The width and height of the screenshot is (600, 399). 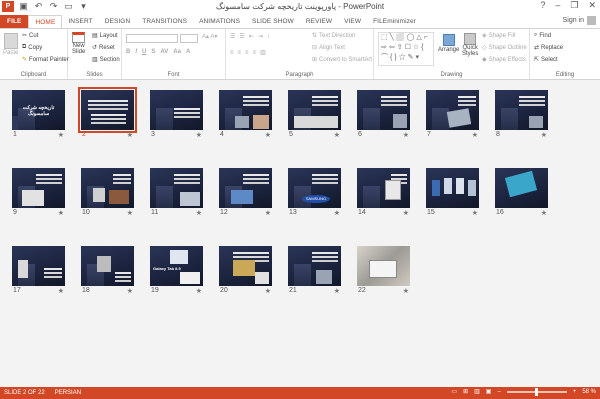 I want to click on align-text-button: ⊟ Align Text, so click(x=328, y=48).